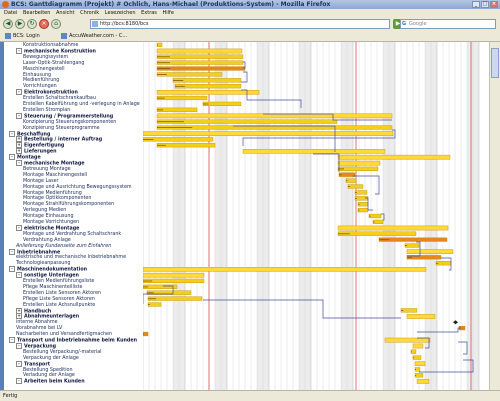 The image size is (500, 401). Describe the element at coordinates (8, 24) in the screenshot. I see `back-icon: ◀` at that location.